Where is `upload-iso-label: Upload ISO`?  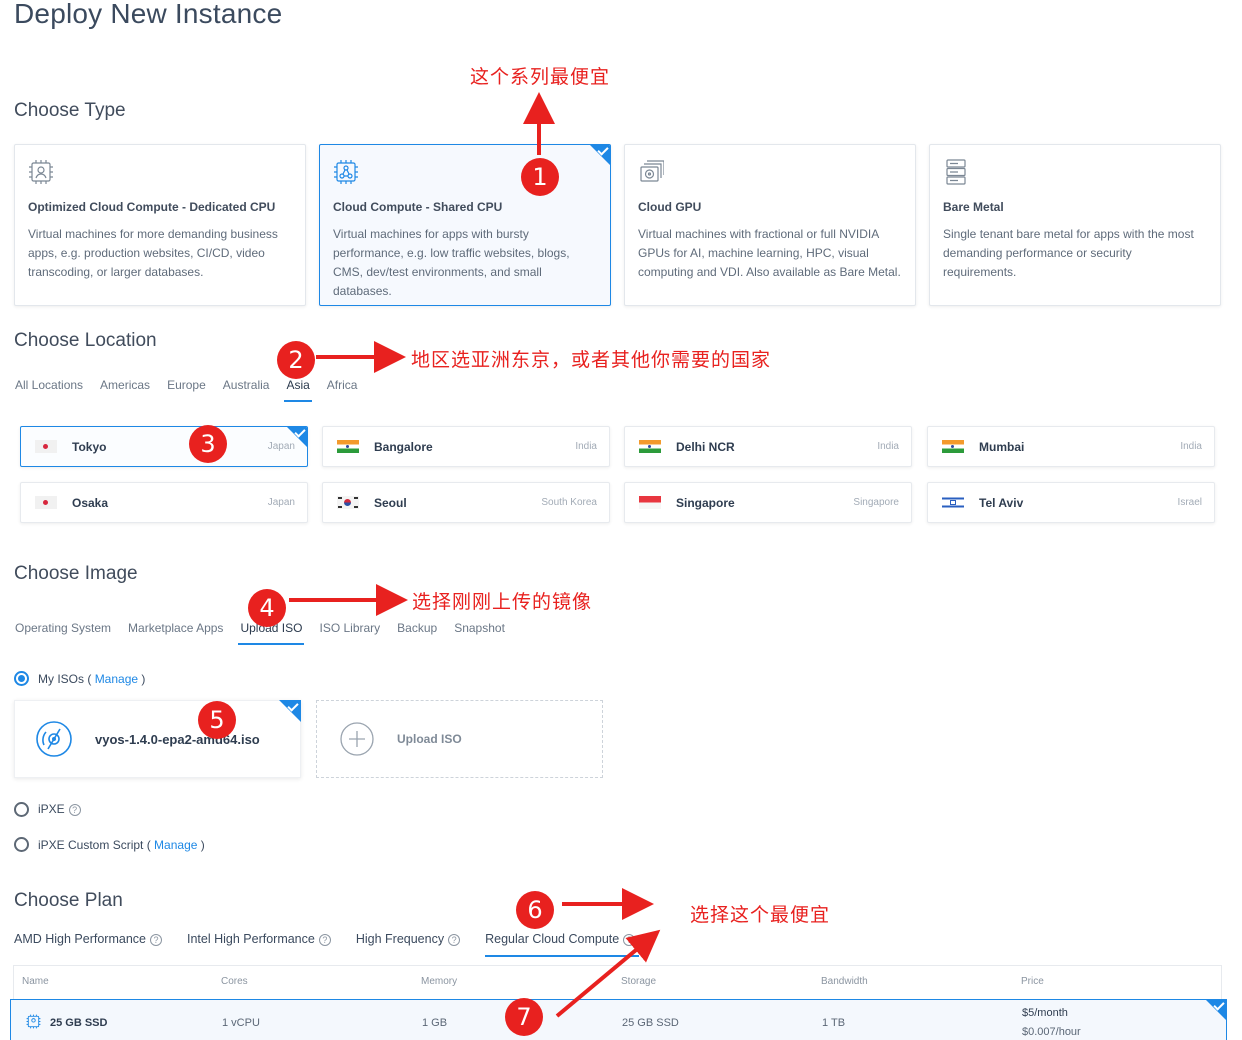
upload-iso-label: Upload ISO is located at coordinates (429, 739).